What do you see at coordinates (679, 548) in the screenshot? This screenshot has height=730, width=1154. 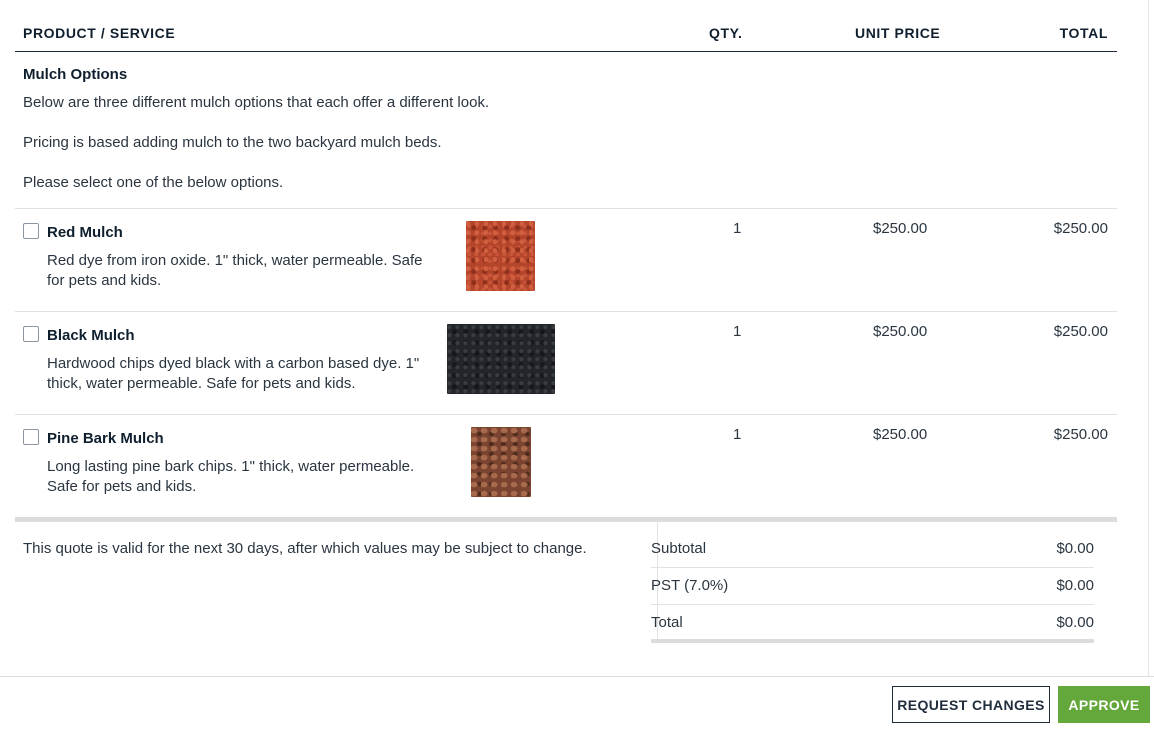 I see `summary-label: Subtotal` at bounding box center [679, 548].